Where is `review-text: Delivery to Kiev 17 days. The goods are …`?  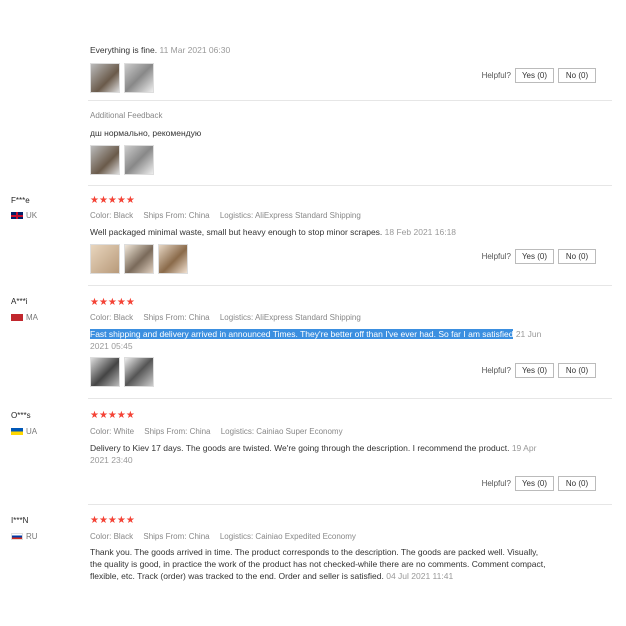
review-text: Delivery to Kiev 17 days. The goods are … is located at coordinates (313, 454).